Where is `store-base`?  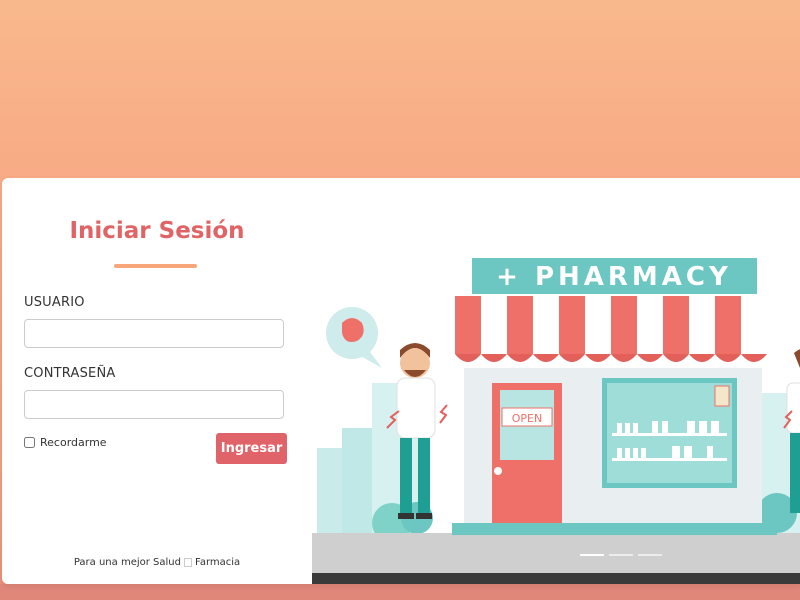 store-base is located at coordinates (614, 529).